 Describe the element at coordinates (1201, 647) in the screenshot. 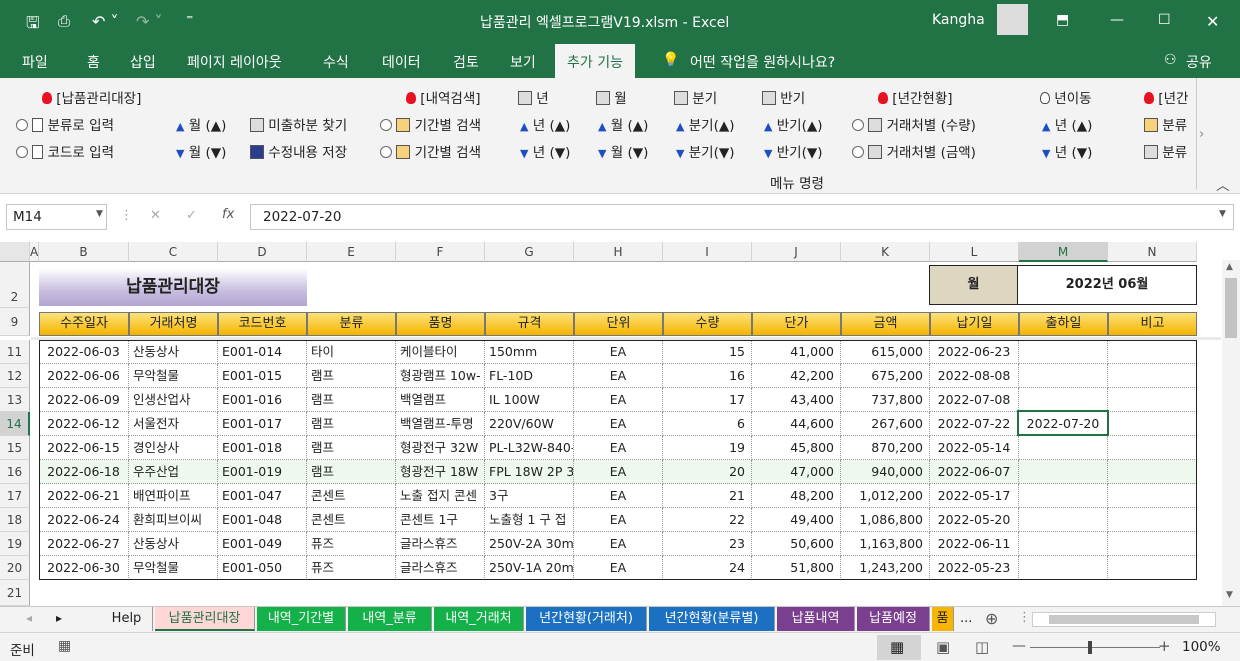

I see `zoom-level: 100%` at that location.